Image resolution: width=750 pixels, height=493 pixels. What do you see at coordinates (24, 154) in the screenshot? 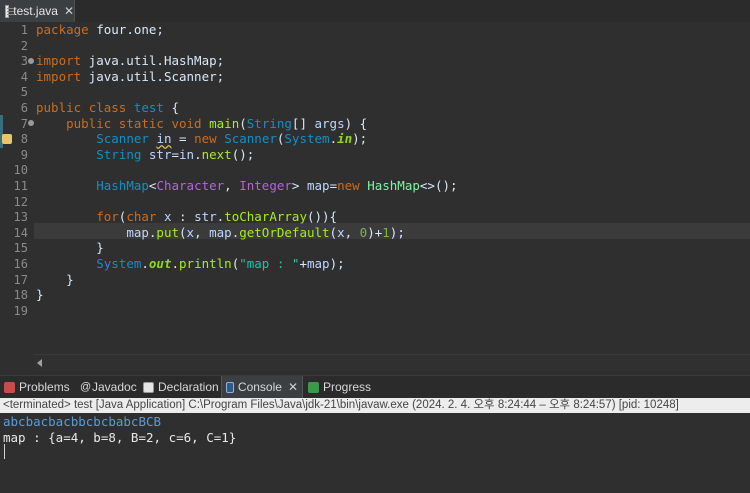
I see `line-number: 9` at bounding box center [24, 154].